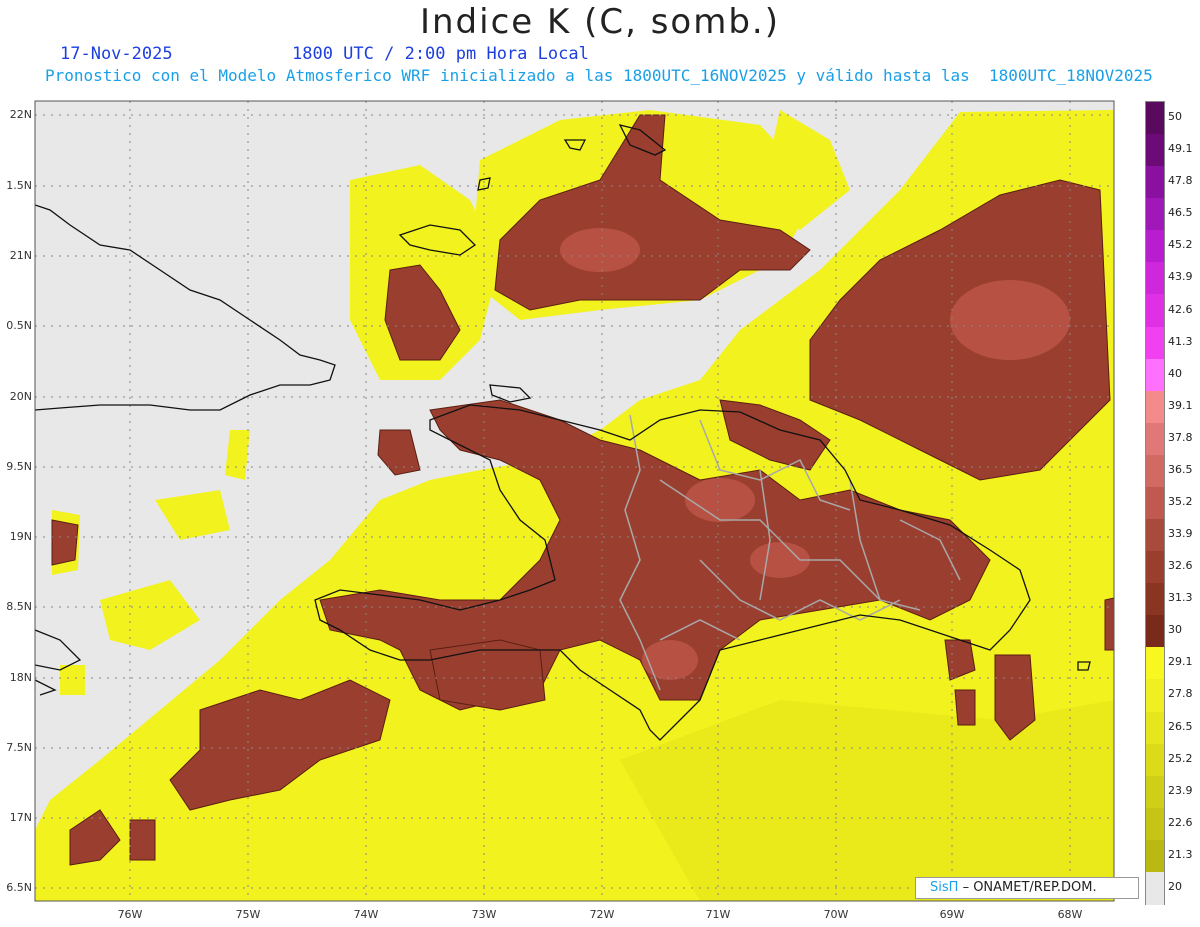 The image size is (1200, 927). Describe the element at coordinates (1180, 341) in the screenshot. I see `colorbar-label: 41.3` at that location.